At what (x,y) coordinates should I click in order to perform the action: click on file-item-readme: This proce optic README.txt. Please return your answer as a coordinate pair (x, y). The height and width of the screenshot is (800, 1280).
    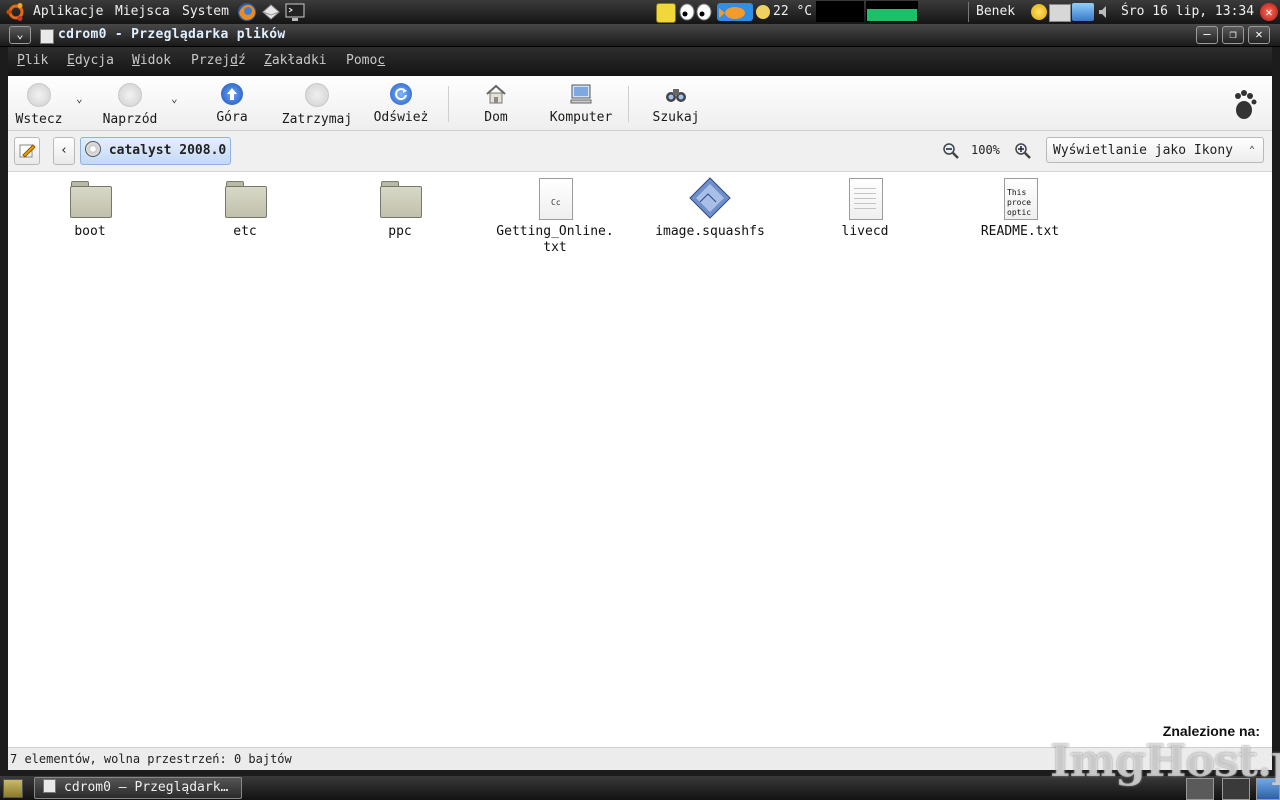
    Looking at the image, I should click on (1020, 208).